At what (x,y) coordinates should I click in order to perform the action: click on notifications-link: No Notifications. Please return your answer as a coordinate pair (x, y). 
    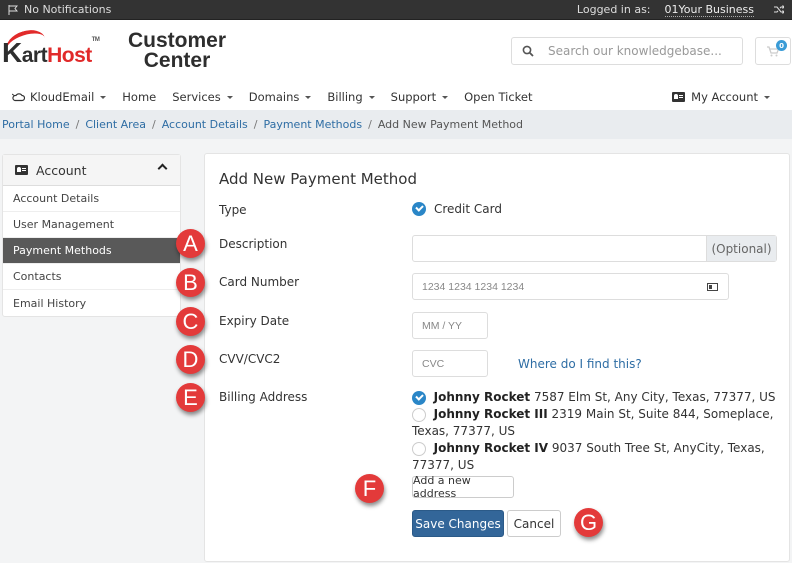
    Looking at the image, I should click on (59, 9).